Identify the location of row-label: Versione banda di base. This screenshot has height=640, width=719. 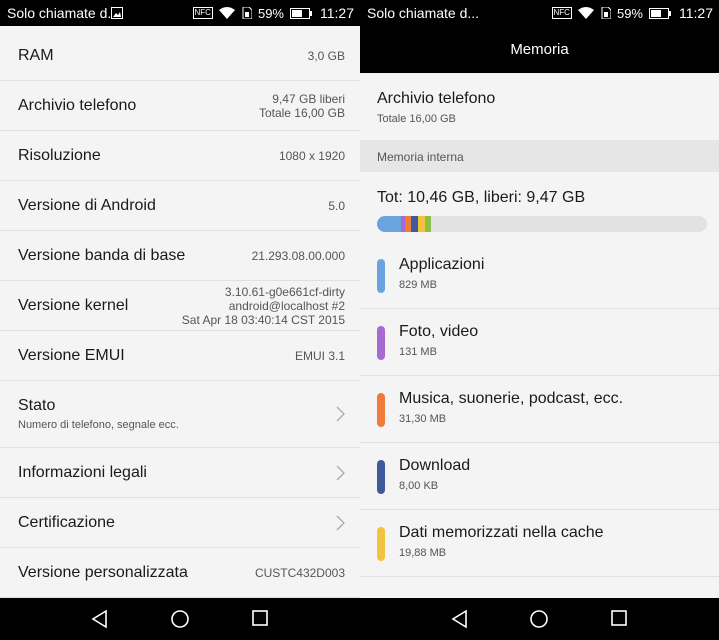
(102, 255).